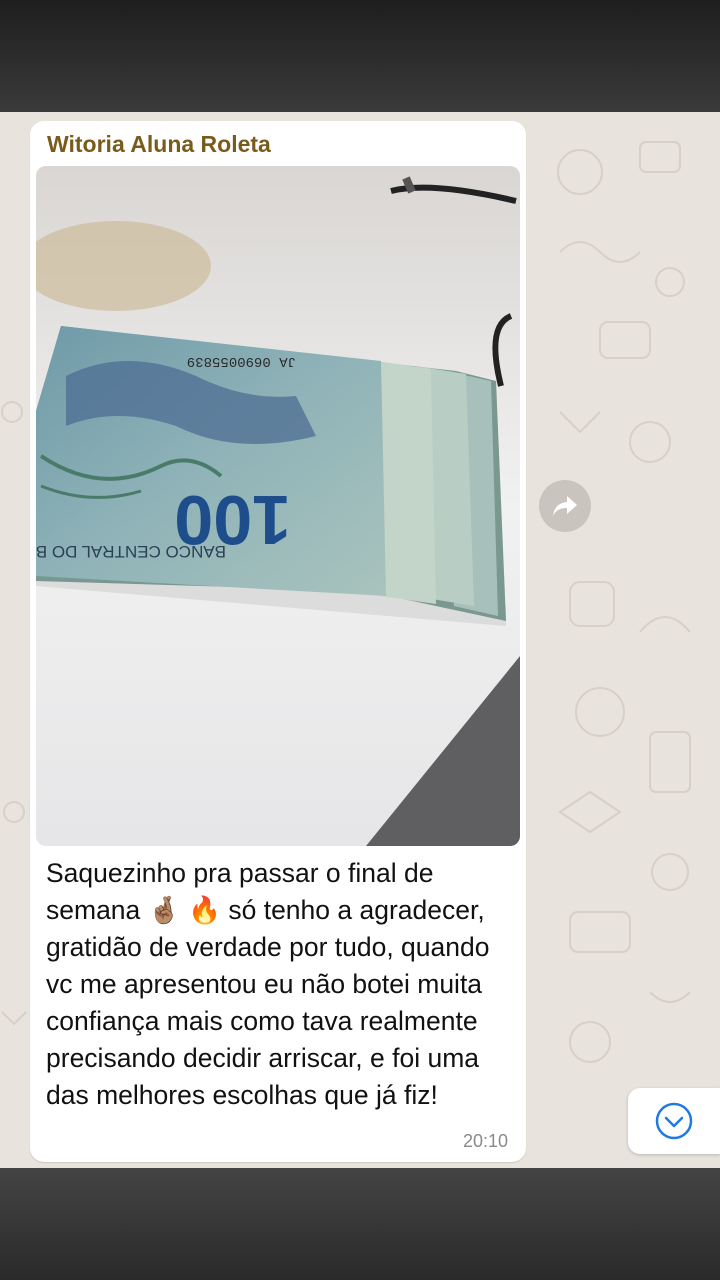 The image size is (720, 1280). I want to click on sender-name: Witoria Aluna Roleta, so click(159, 144).